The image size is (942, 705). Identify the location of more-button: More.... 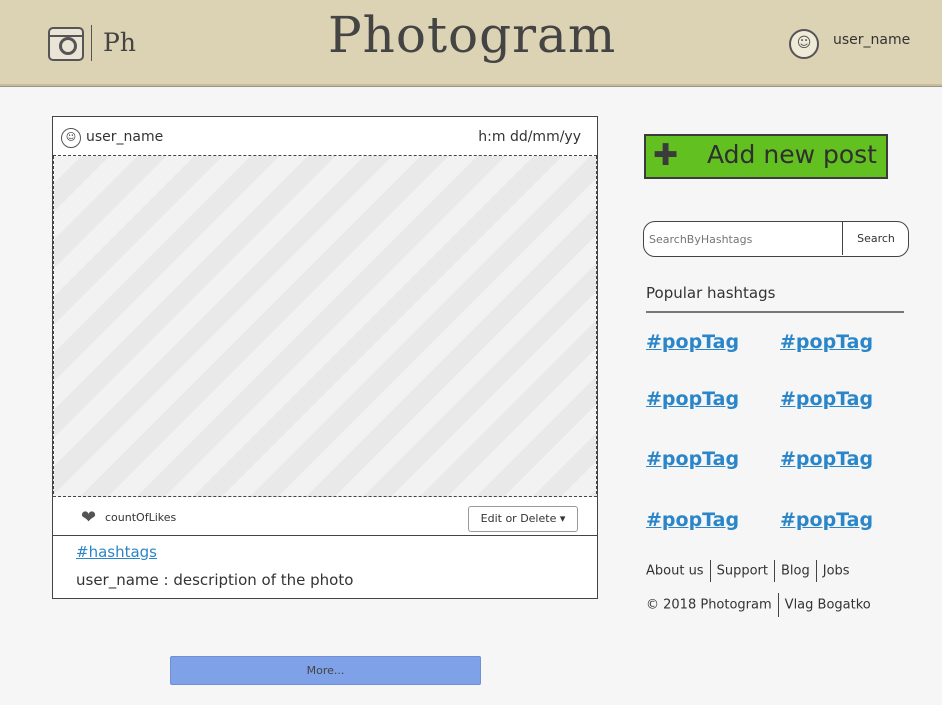
(325, 670).